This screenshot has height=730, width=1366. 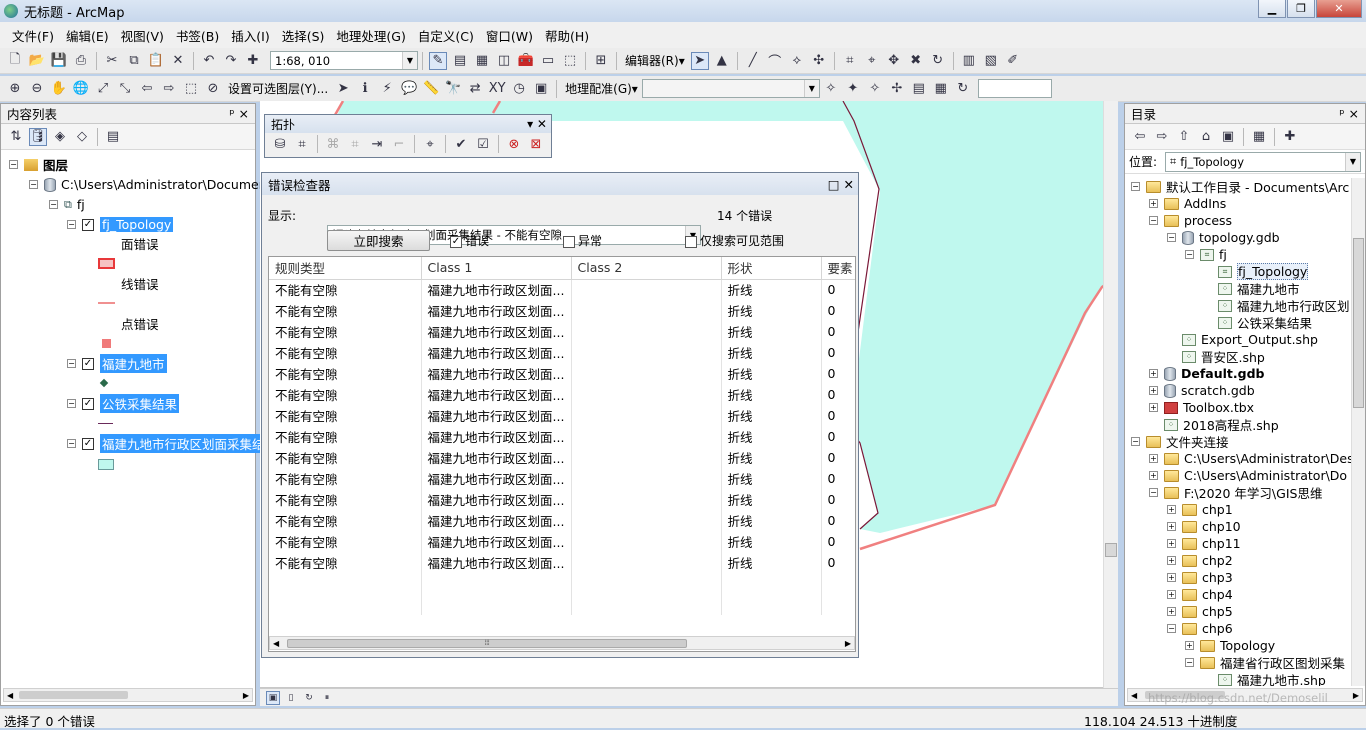 I want to click on catalog-tree-item: ⁘ Export_Output.shp, so click(x=1242, y=339).